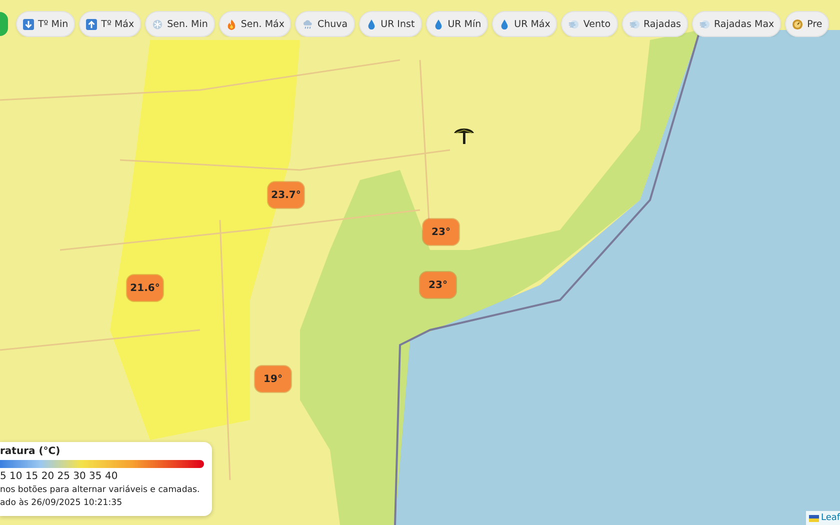  I want to click on update-time: ado às 26/09/2025 10:21:35, so click(62, 503).